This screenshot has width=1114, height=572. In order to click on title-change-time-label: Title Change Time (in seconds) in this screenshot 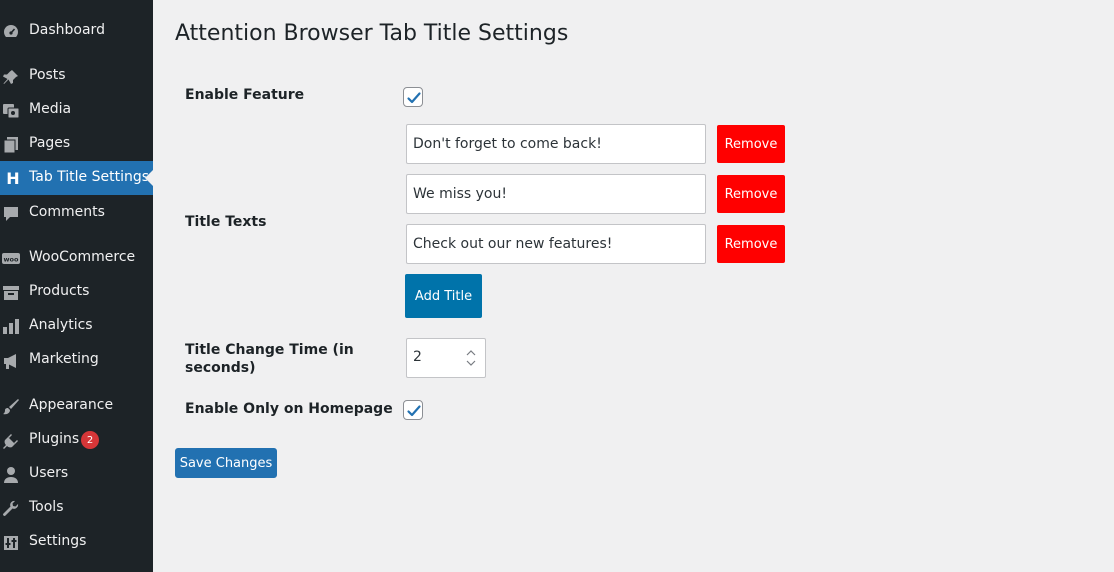, I will do `click(269, 359)`.